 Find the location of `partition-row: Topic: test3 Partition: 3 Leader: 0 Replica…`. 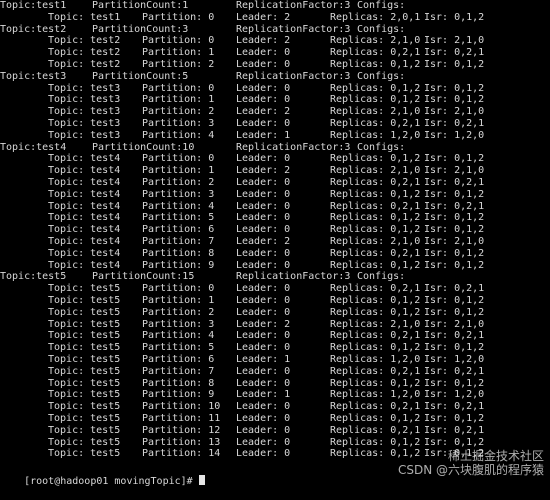

partition-row: Topic: test3 Partition: 3 Leader: 0 Replica… is located at coordinates (275, 124).